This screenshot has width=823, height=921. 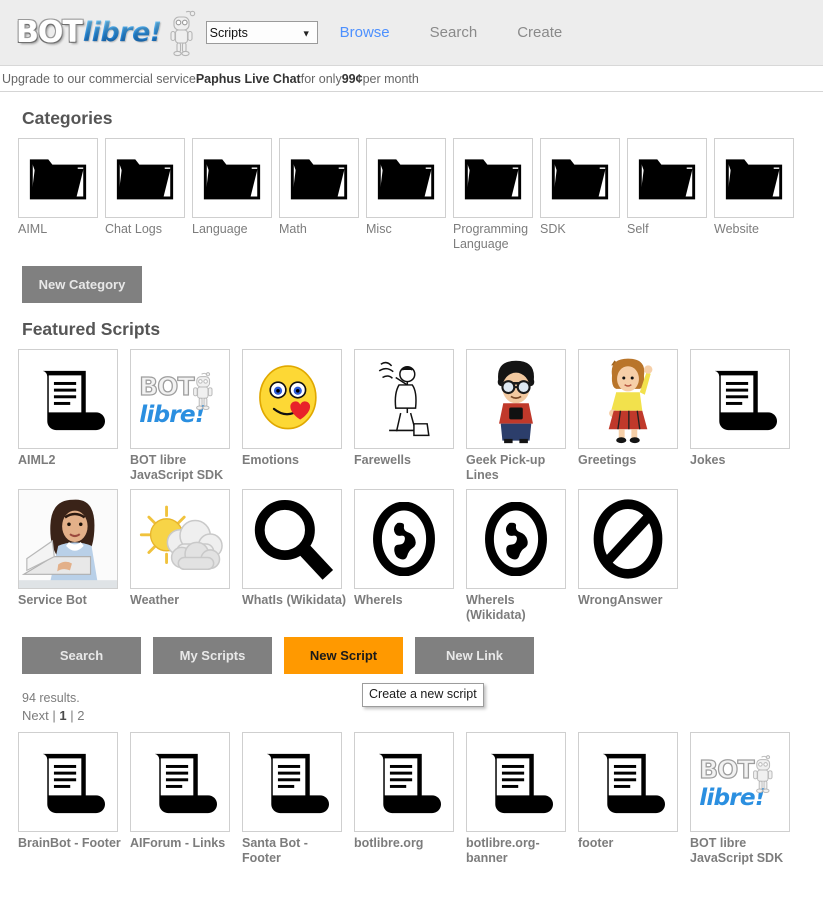 I want to click on my-scripts-button: My Scripts, so click(x=212, y=655).